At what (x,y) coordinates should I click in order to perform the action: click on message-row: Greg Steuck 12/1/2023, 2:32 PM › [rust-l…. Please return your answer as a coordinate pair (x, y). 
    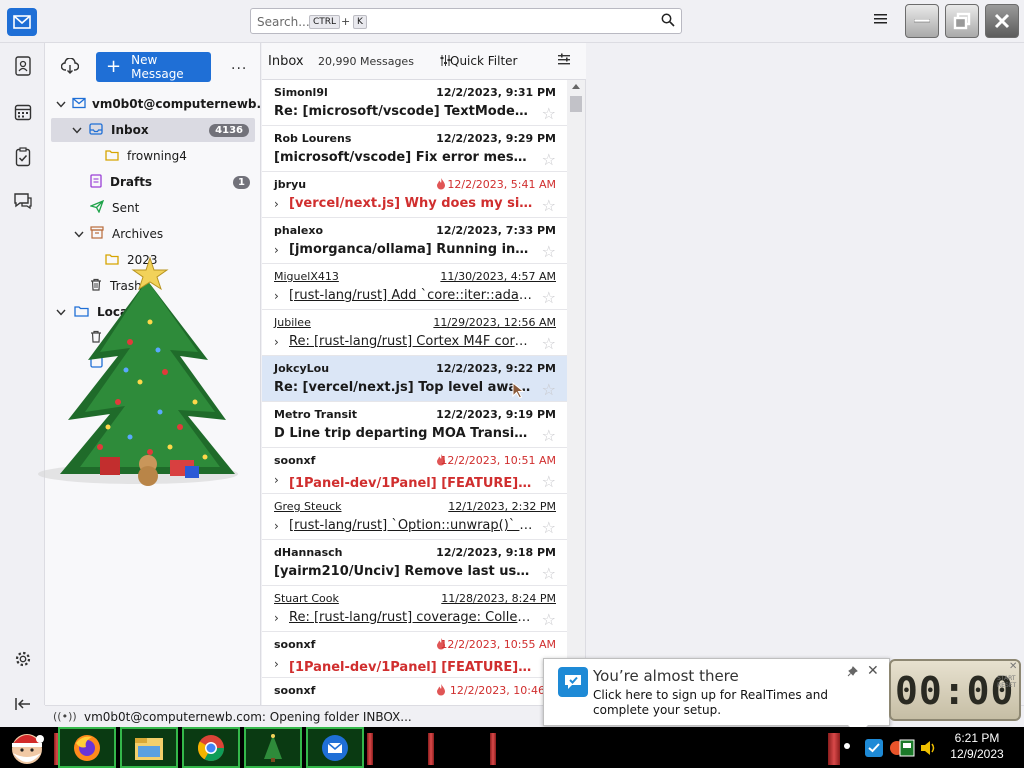
    Looking at the image, I should click on (415, 517).